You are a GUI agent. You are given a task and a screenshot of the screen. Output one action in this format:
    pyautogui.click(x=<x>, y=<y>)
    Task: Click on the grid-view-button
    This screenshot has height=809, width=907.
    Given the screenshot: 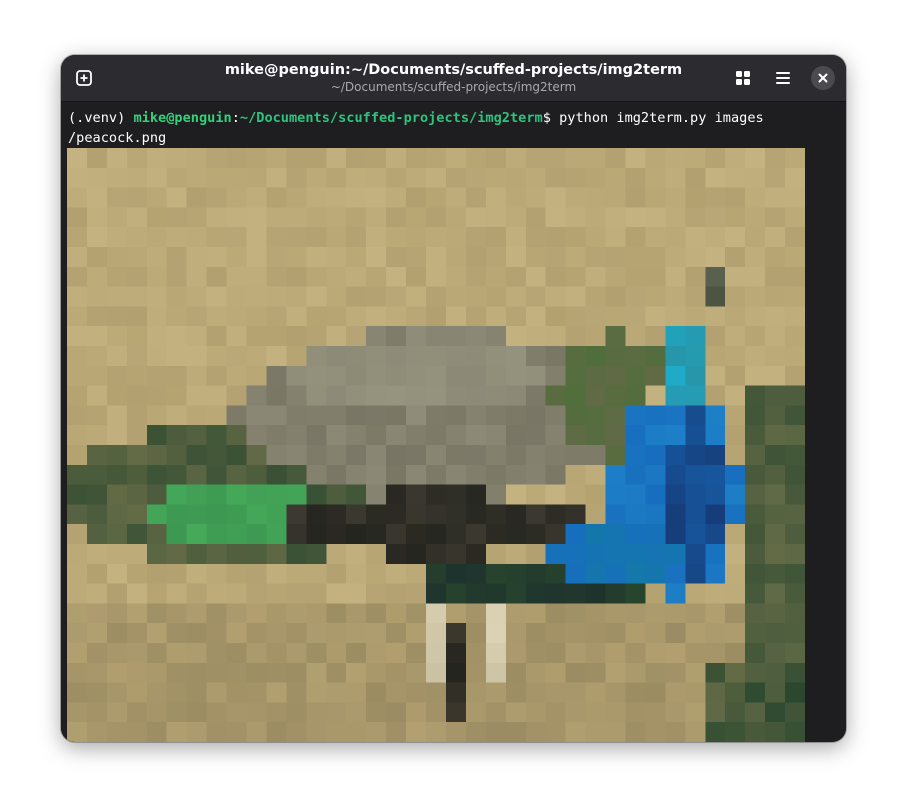 What is the action you would take?
    pyautogui.click(x=743, y=78)
    